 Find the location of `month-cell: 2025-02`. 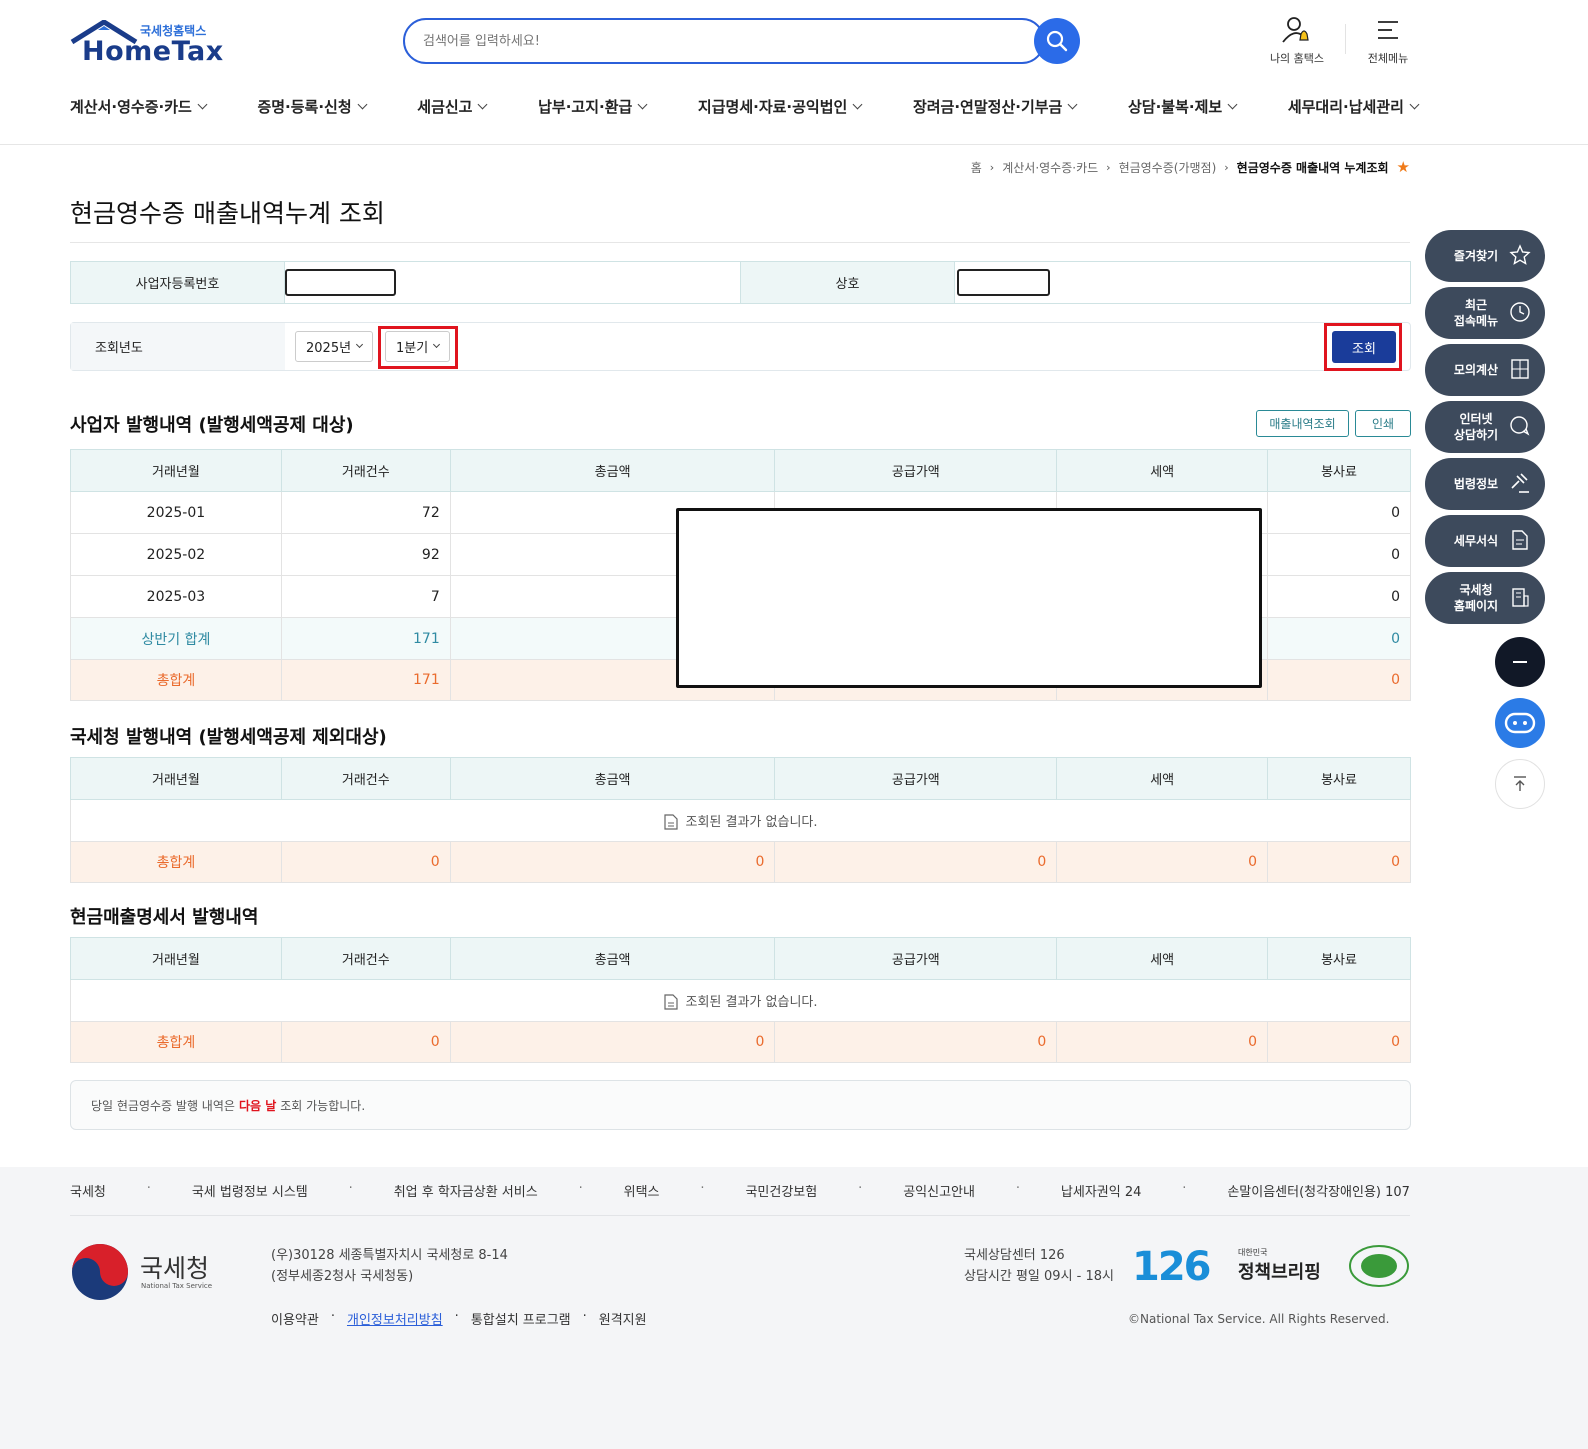

month-cell: 2025-02 is located at coordinates (176, 554).